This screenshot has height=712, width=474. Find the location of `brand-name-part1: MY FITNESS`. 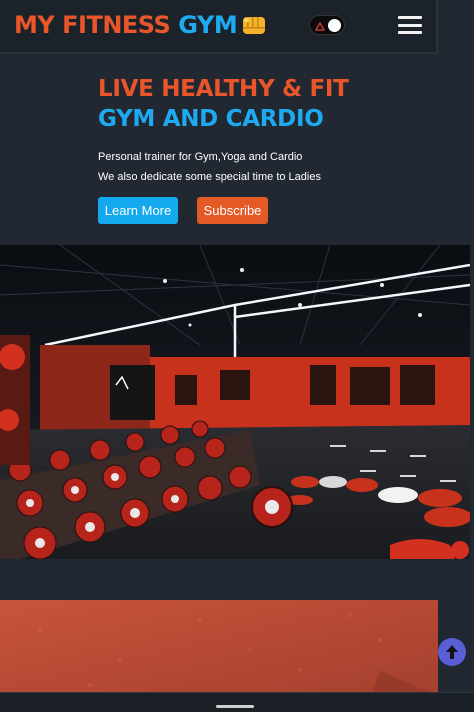

brand-name-part1: MY FITNESS is located at coordinates (92, 25).